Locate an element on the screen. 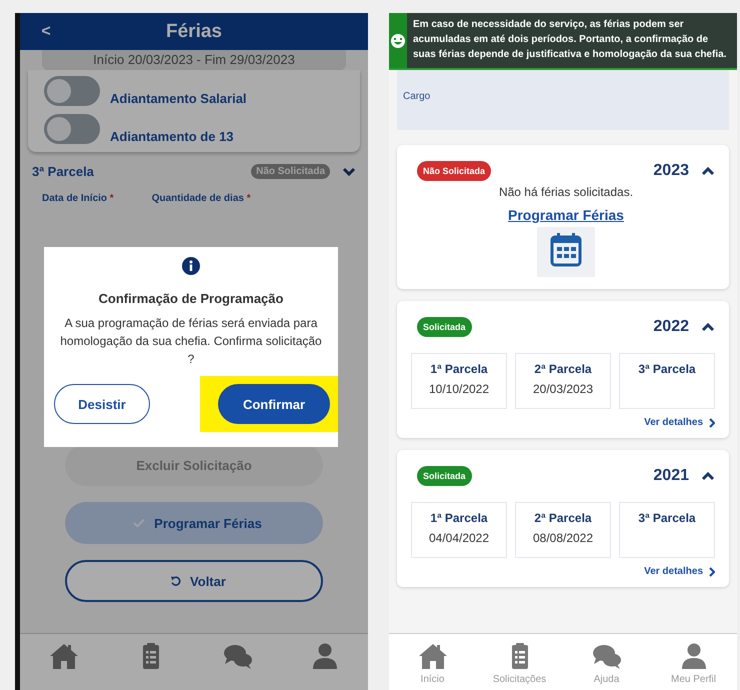 Image resolution: width=740 pixels, height=690 pixels. parcel-date: 08/08/2022 is located at coordinates (563, 538).